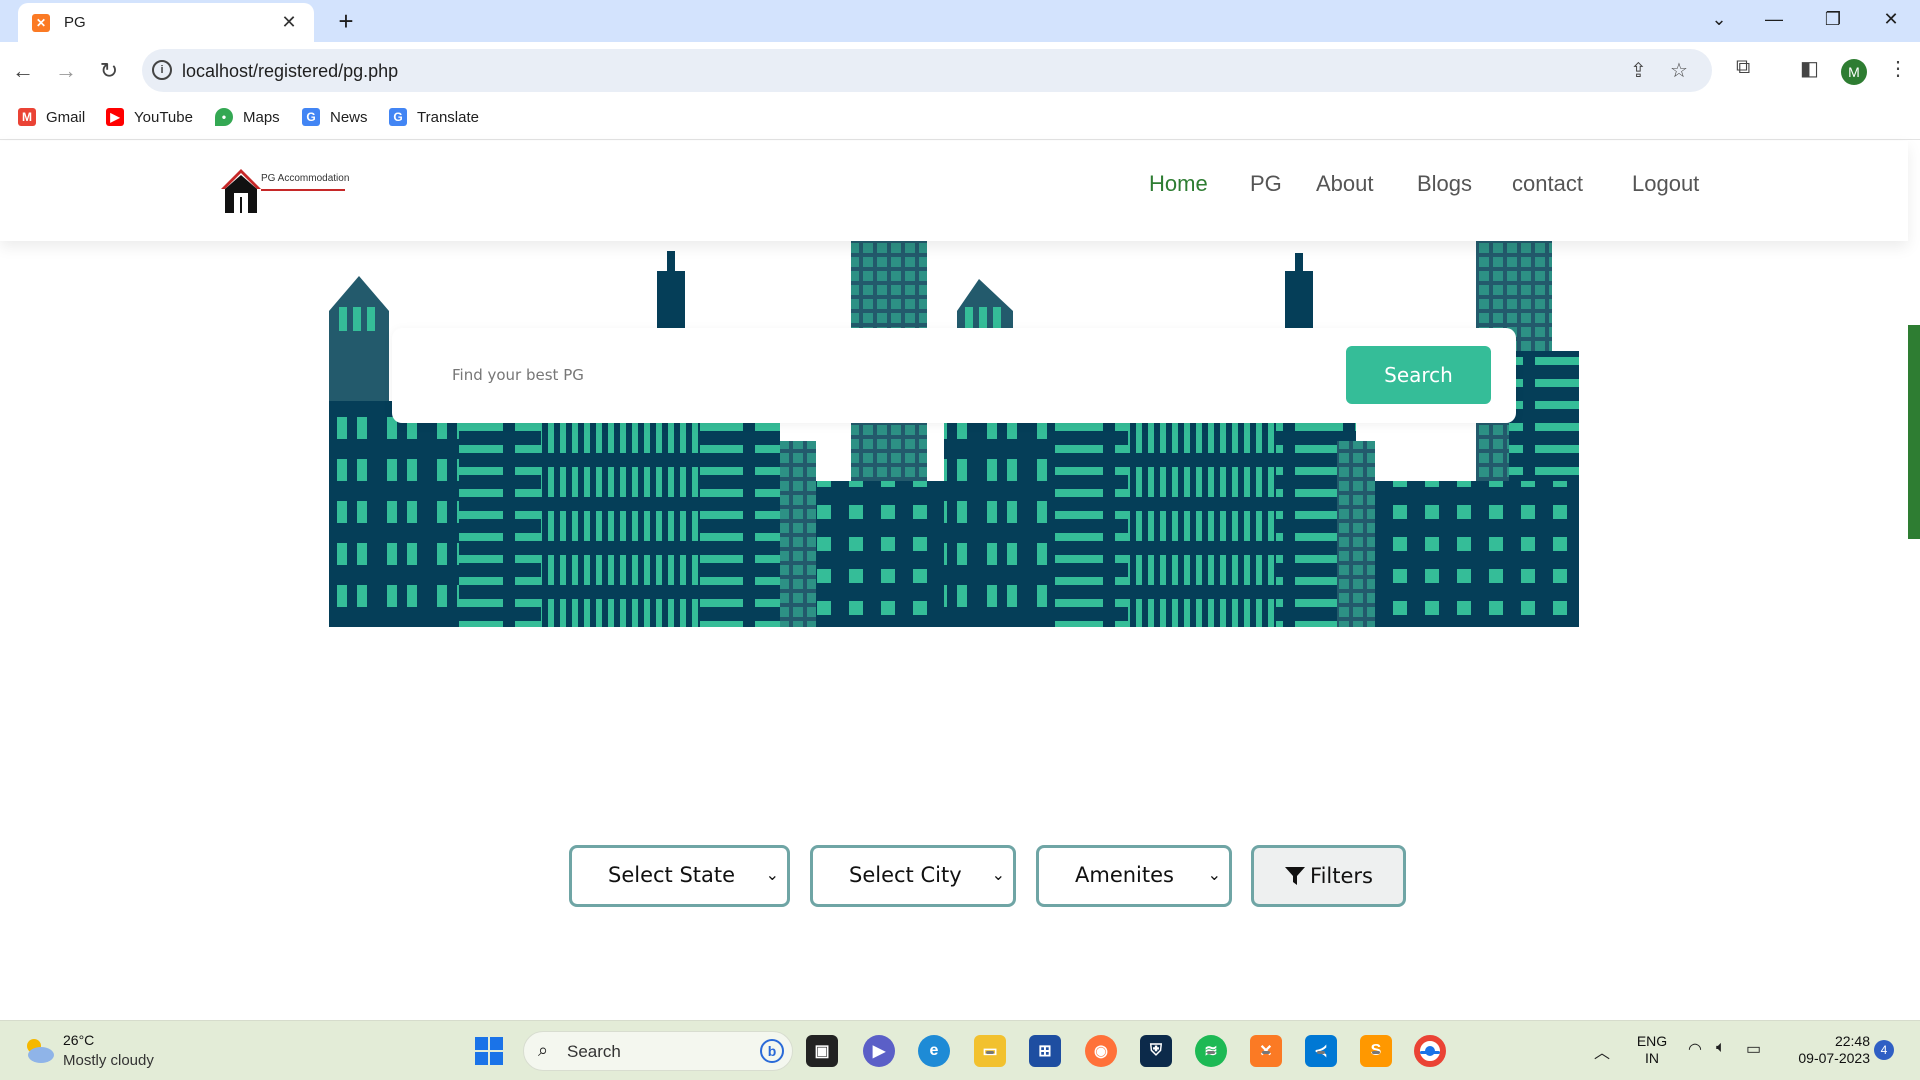 The width and height of the screenshot is (1920, 1080). I want to click on reload-button: ↻, so click(109, 71).